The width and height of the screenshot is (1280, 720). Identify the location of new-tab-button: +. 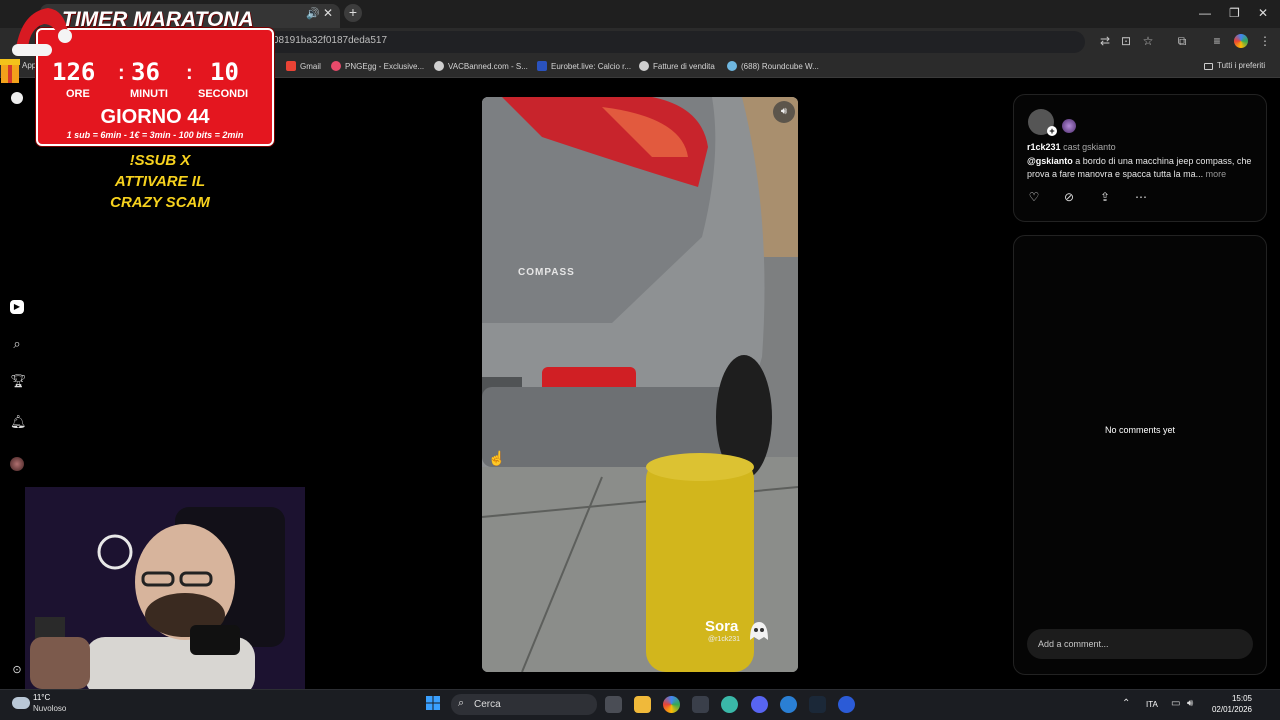
(353, 13).